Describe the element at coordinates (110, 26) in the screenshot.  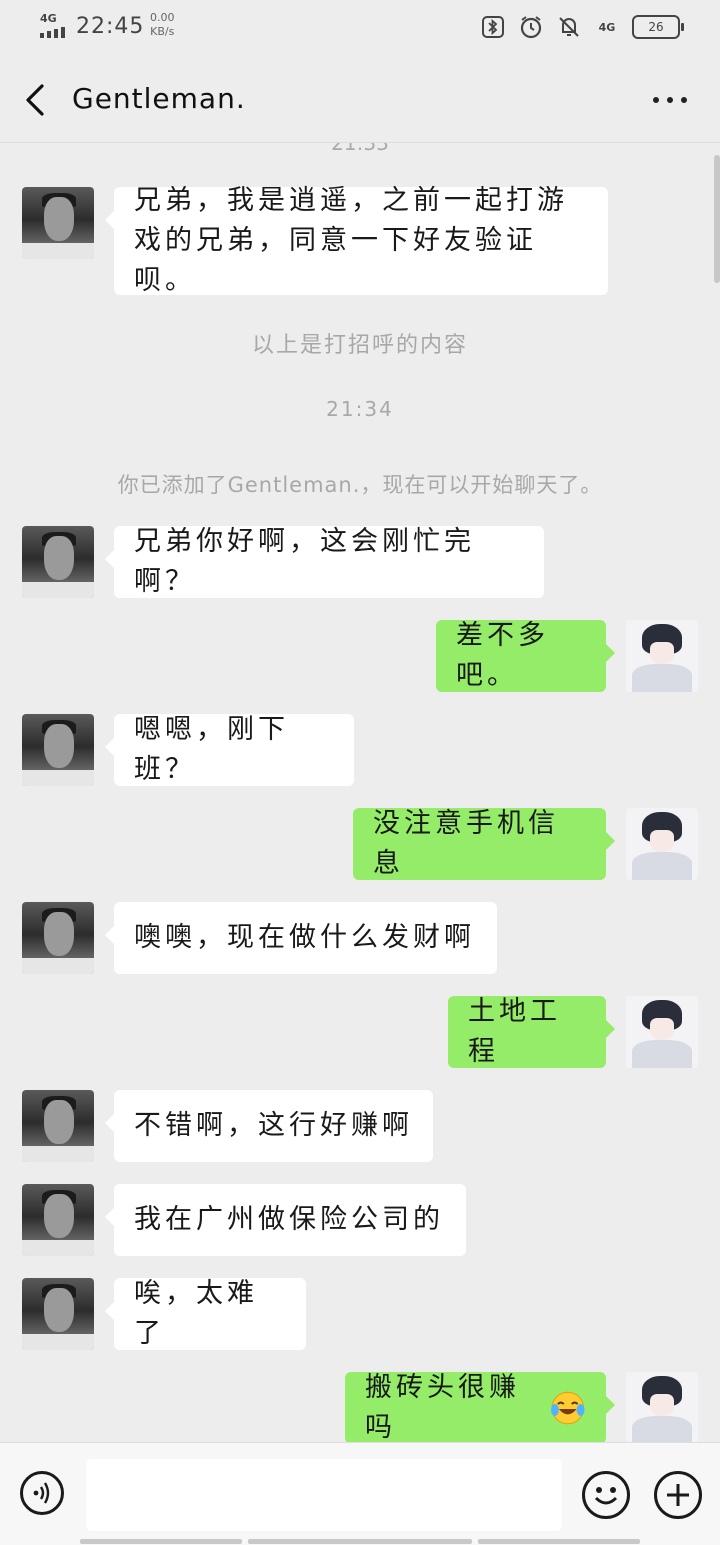
I see `status-time: 22:45` at that location.